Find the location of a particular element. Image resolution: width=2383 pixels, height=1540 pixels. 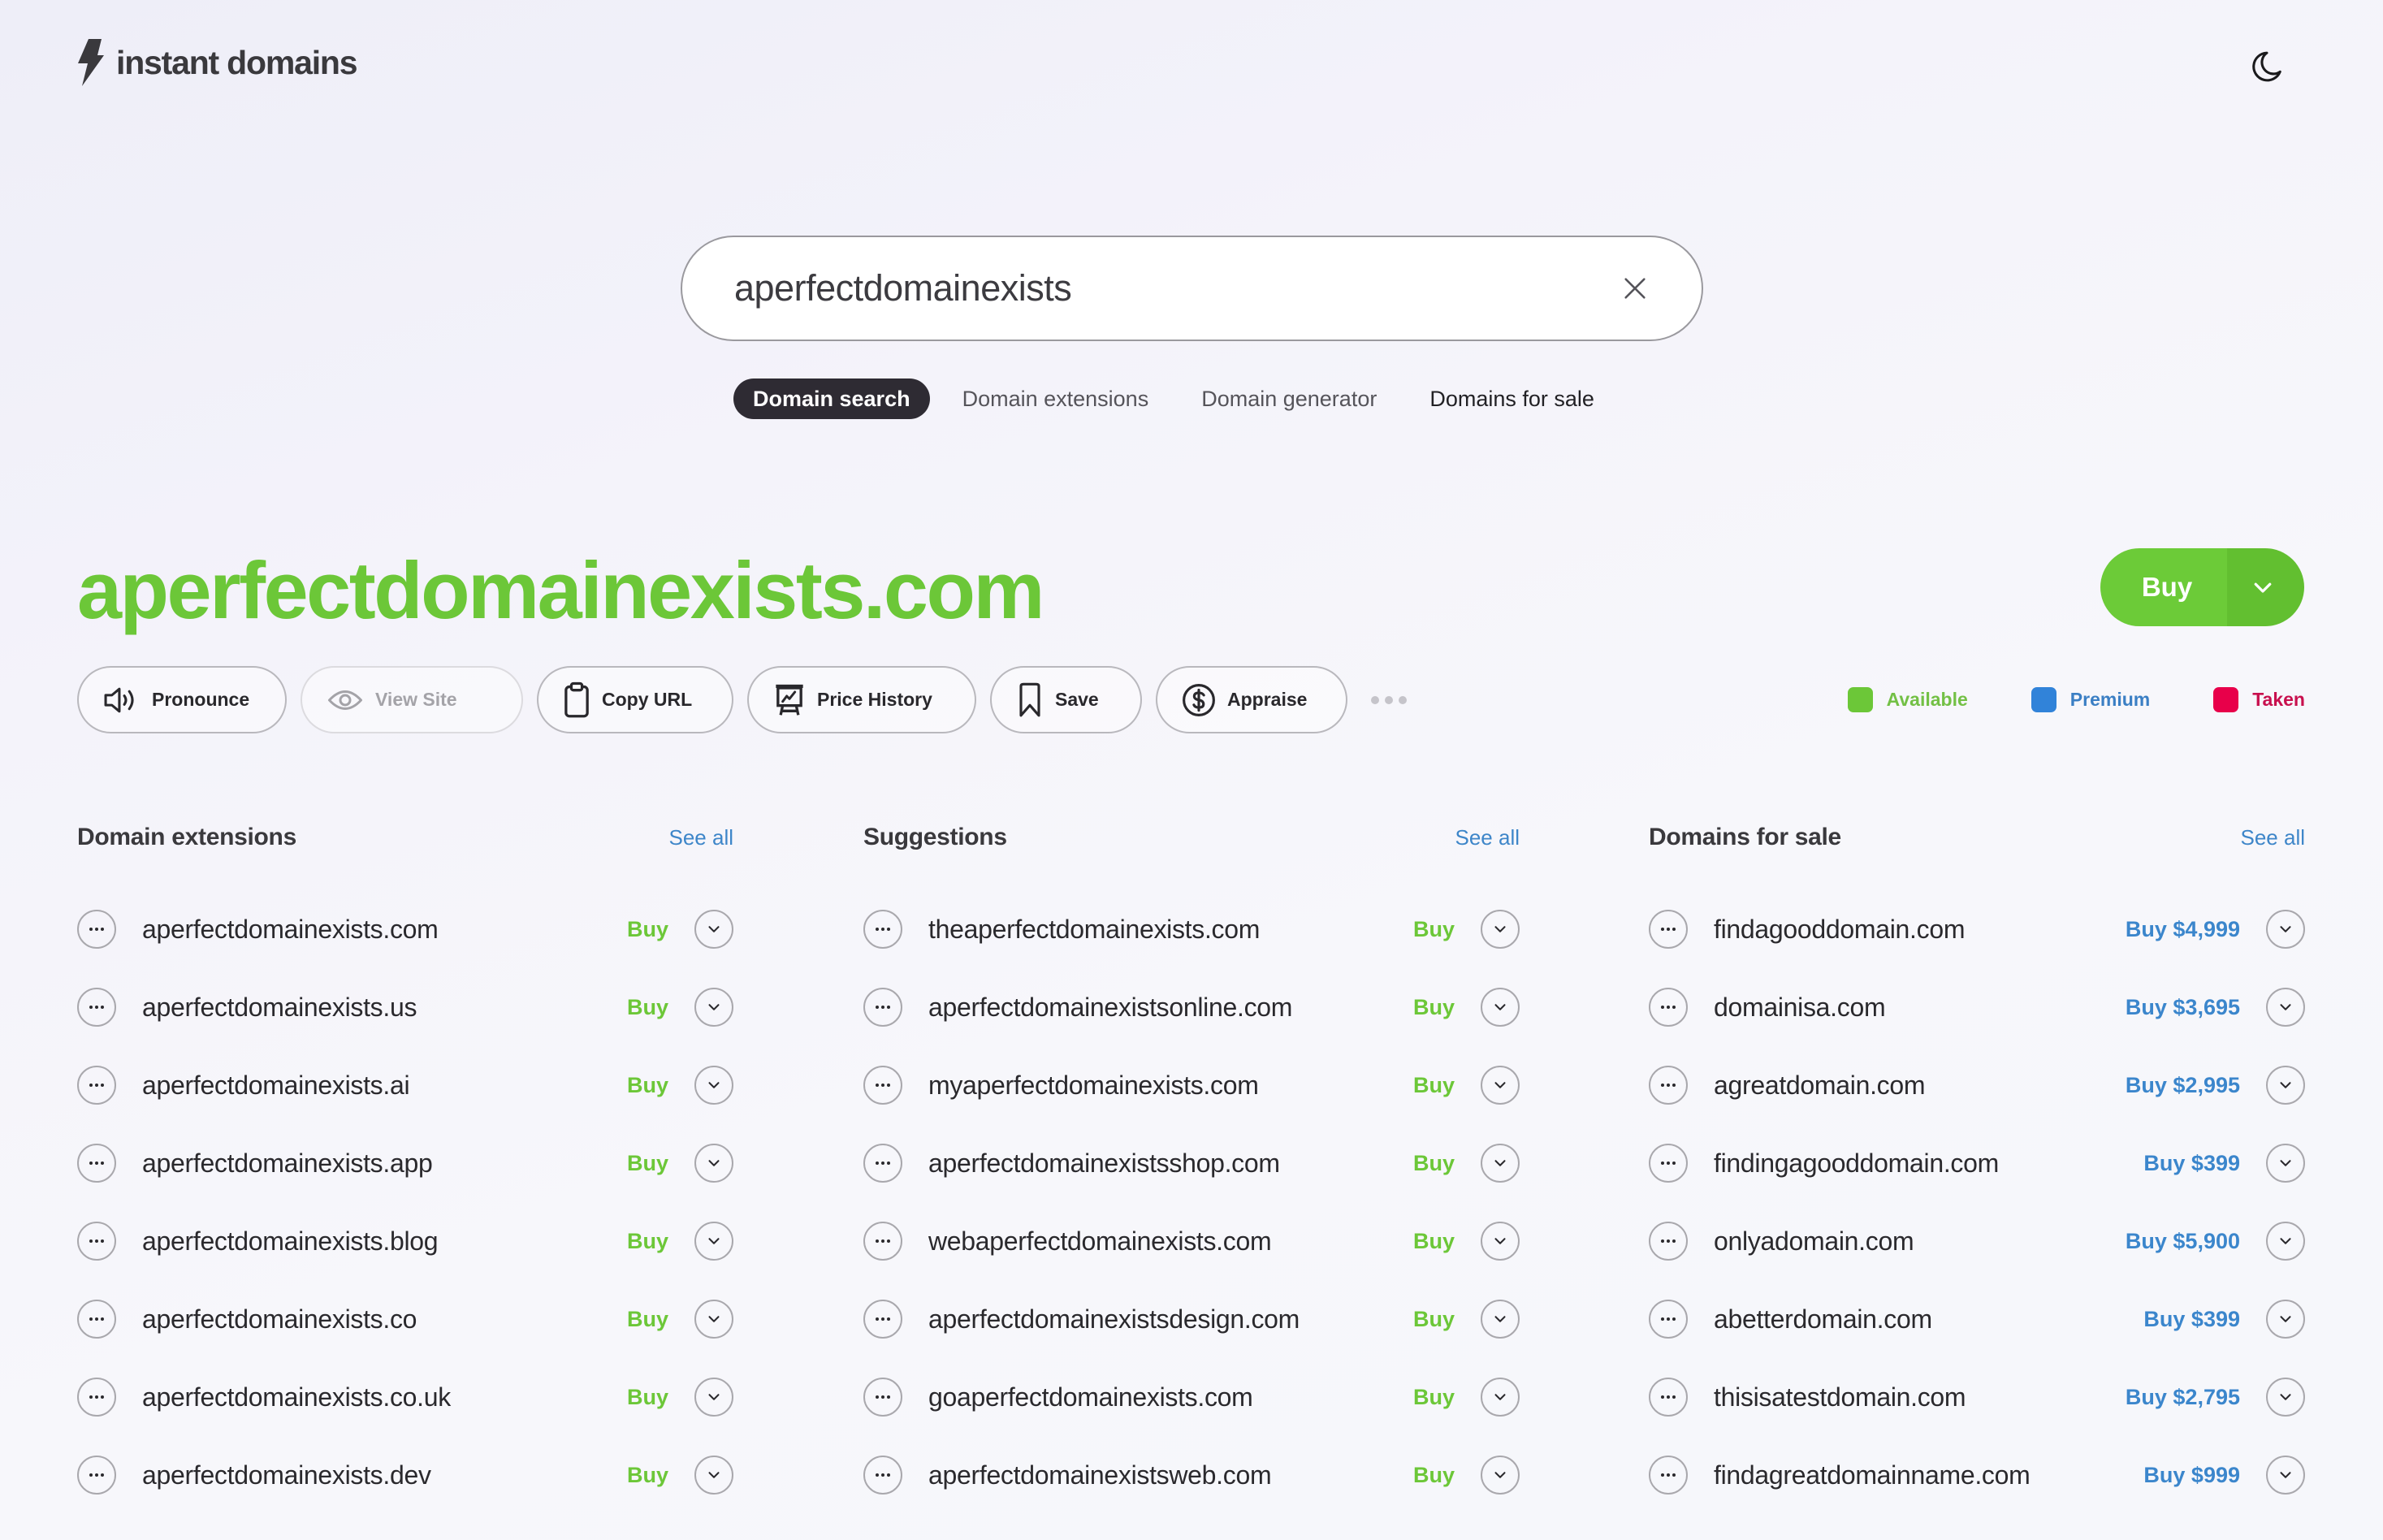

appraise-button: Appraise is located at coordinates (1251, 699).